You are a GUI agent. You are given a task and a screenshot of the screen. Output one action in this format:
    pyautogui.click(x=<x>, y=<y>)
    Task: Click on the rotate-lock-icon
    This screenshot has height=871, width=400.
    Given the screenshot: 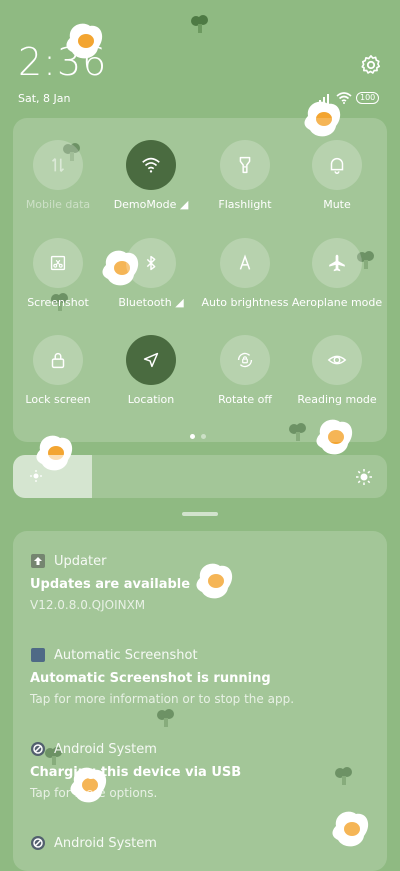 What is the action you would take?
    pyautogui.click(x=245, y=360)
    